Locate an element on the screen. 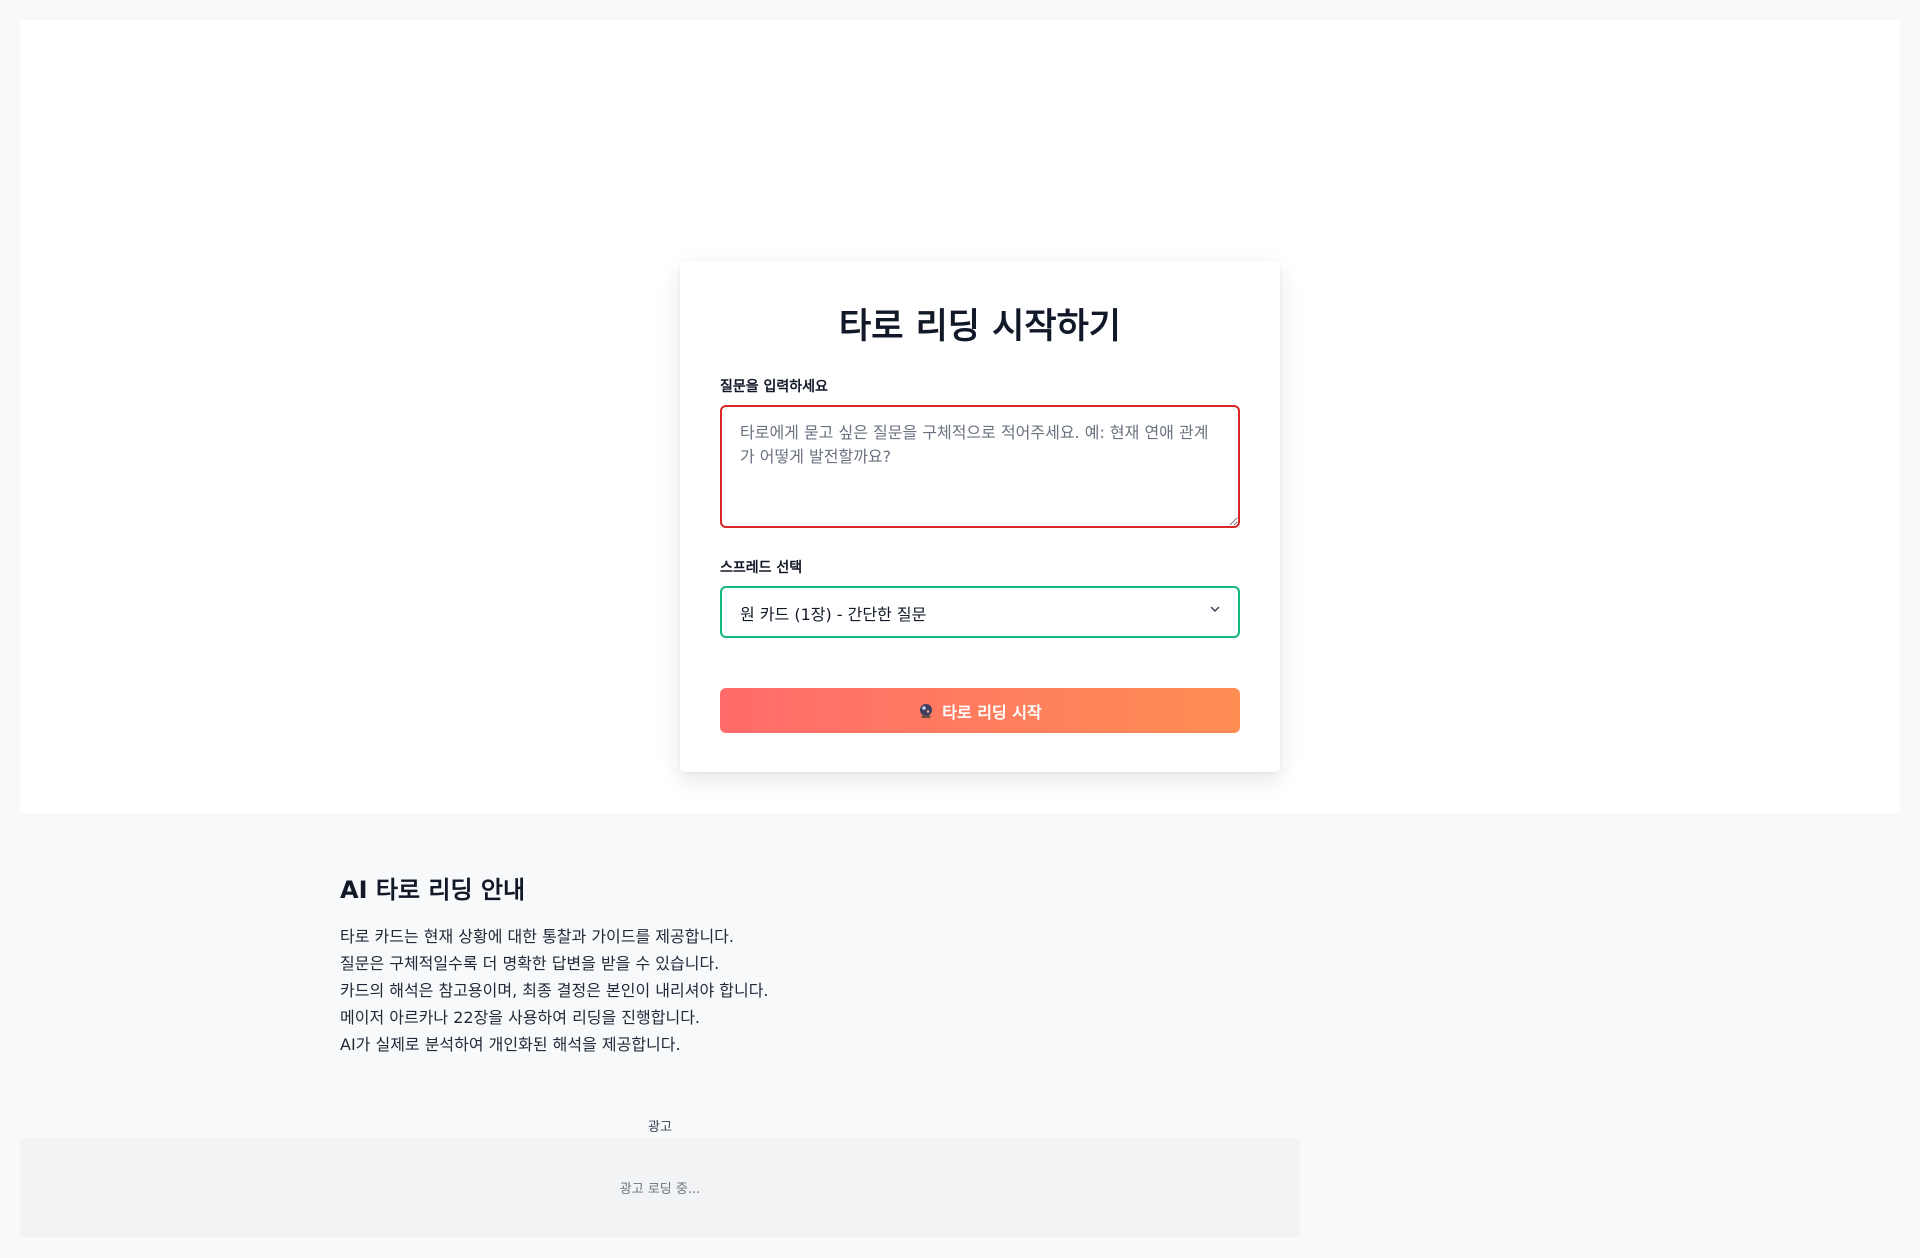  info-line: 메이저 아르카나 22장을 사용하여 리딩을 진행합니다. is located at coordinates (520, 1017).